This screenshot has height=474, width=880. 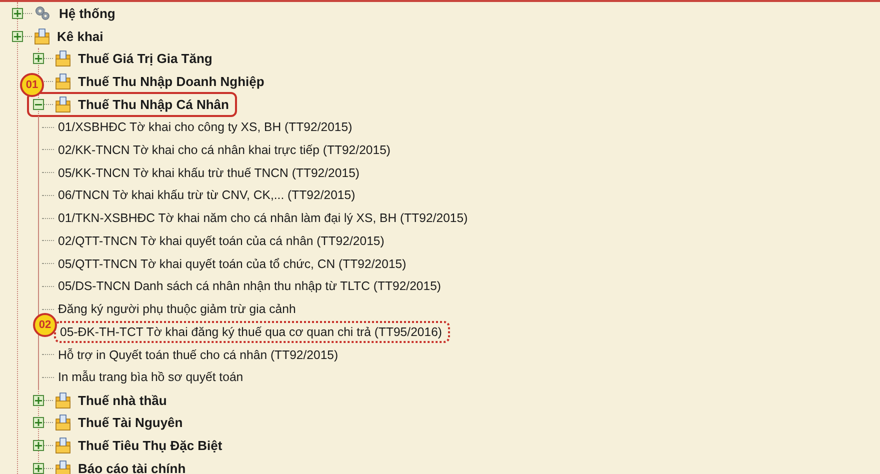 I want to click on tree-folder: Thuế Tài Nguyên, so click(x=130, y=422).